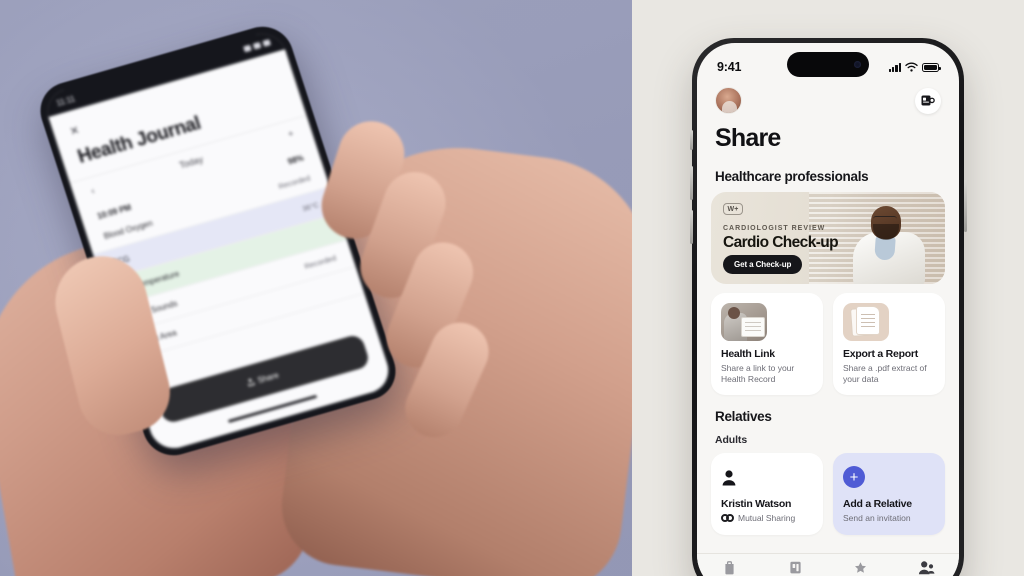 The image size is (1024, 576). Describe the element at coordinates (877, 504) in the screenshot. I see `relative-name: Add a Relative` at that location.